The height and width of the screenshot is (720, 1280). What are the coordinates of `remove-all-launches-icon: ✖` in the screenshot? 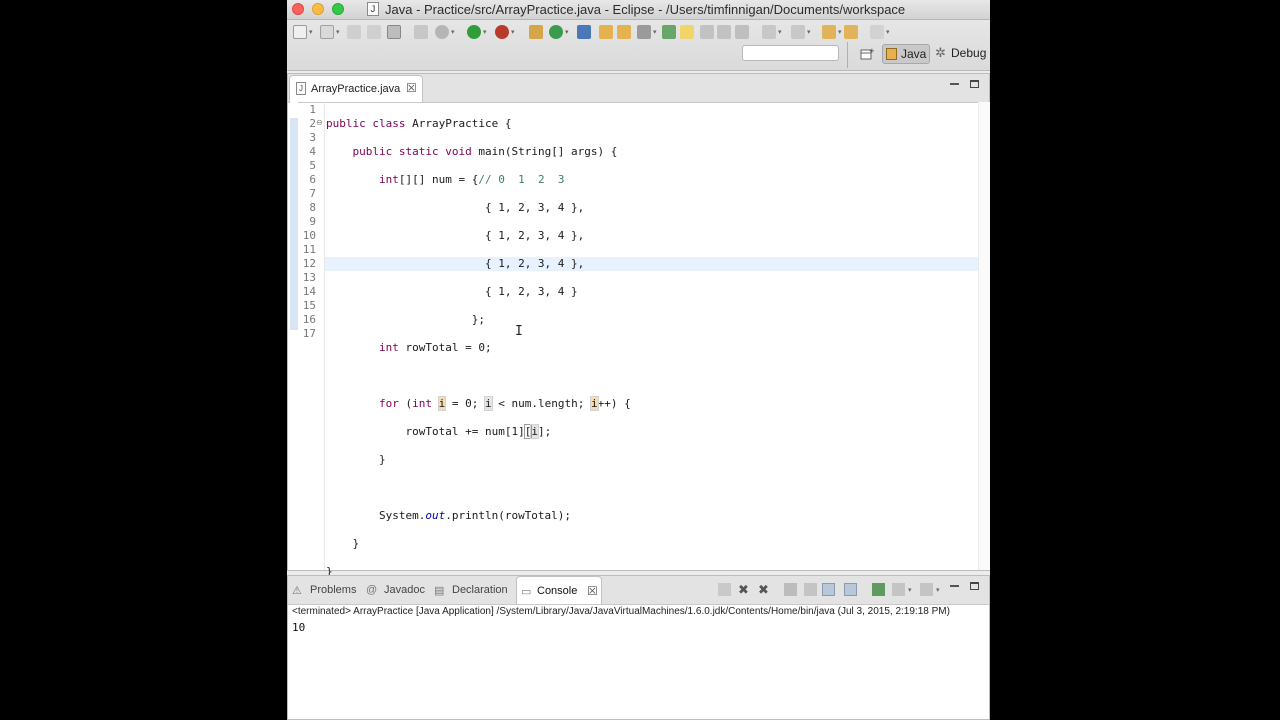 It's located at (764, 589).